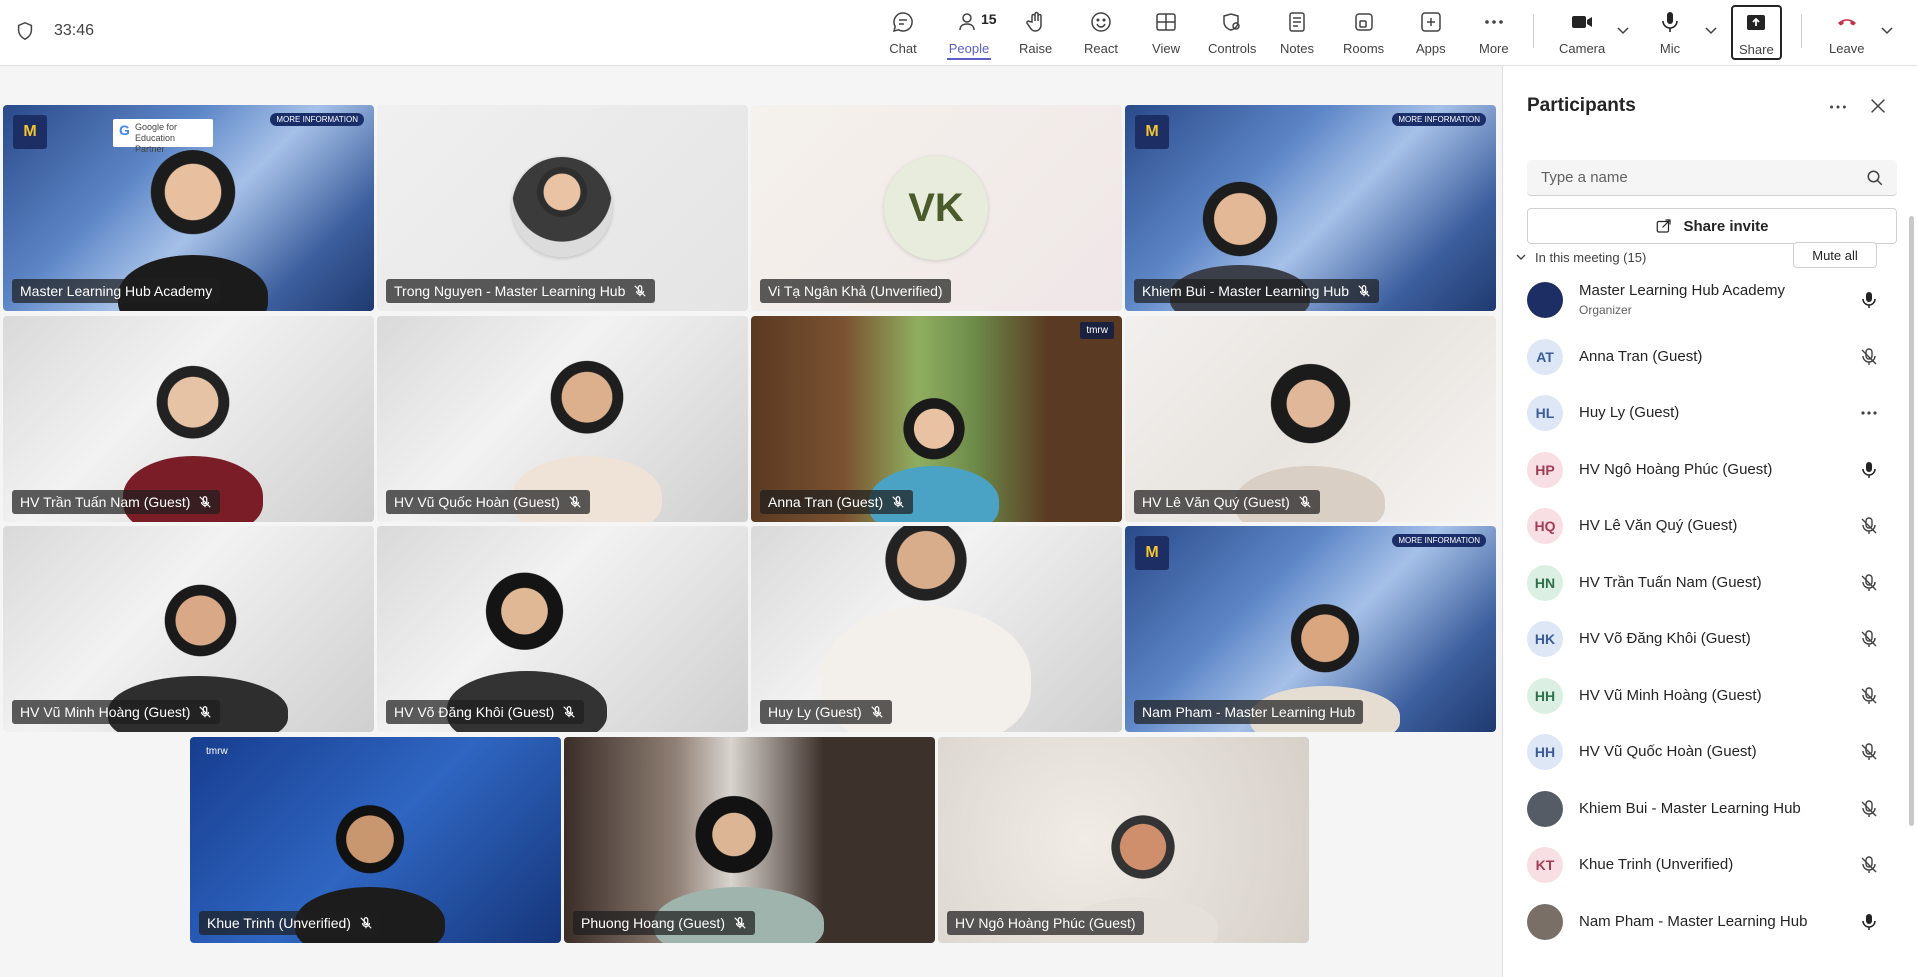 The width and height of the screenshot is (1917, 977). I want to click on camera-button: Camera, so click(1582, 34).